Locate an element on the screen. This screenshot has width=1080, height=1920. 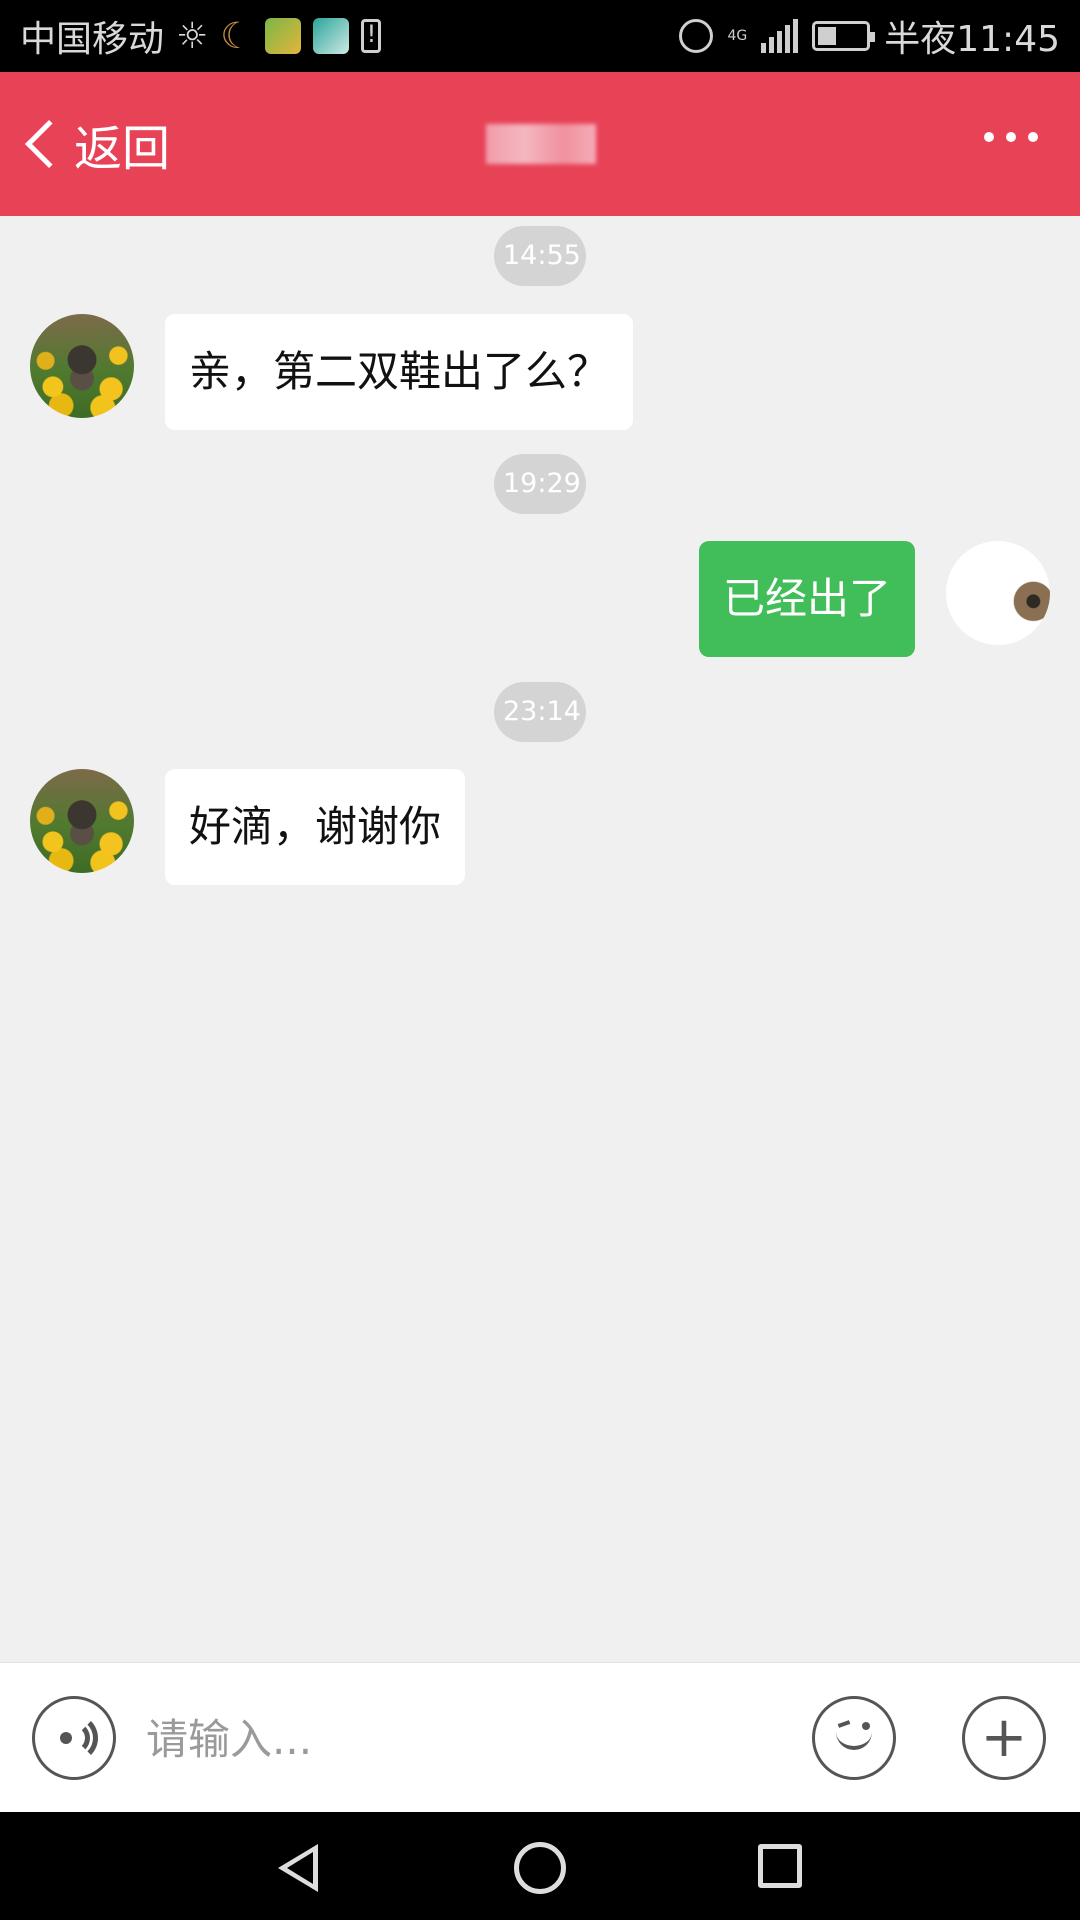
input-bar: + is located at coordinates (540, 1737).